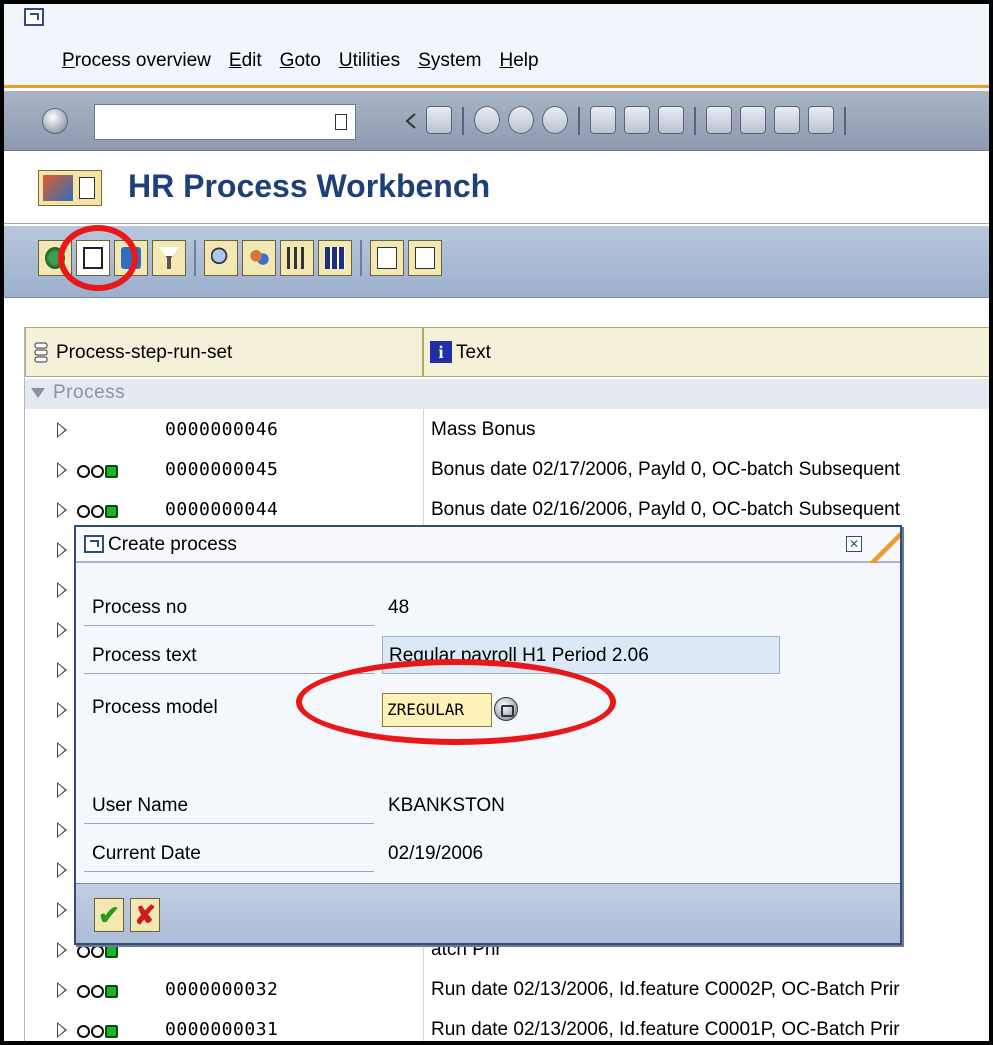  I want to click on next-page-icon, so click(787, 120).